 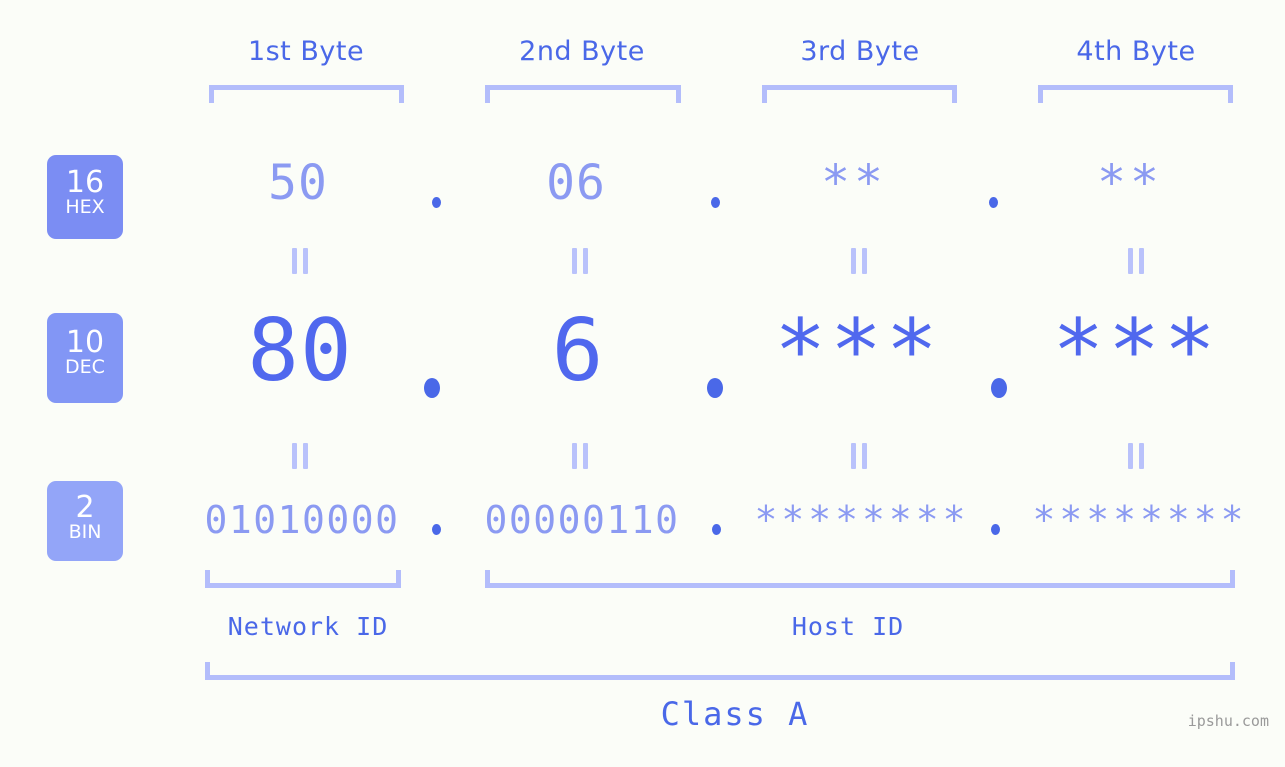 What do you see at coordinates (848, 626) in the screenshot?
I see `host-id-label: Host ID` at bounding box center [848, 626].